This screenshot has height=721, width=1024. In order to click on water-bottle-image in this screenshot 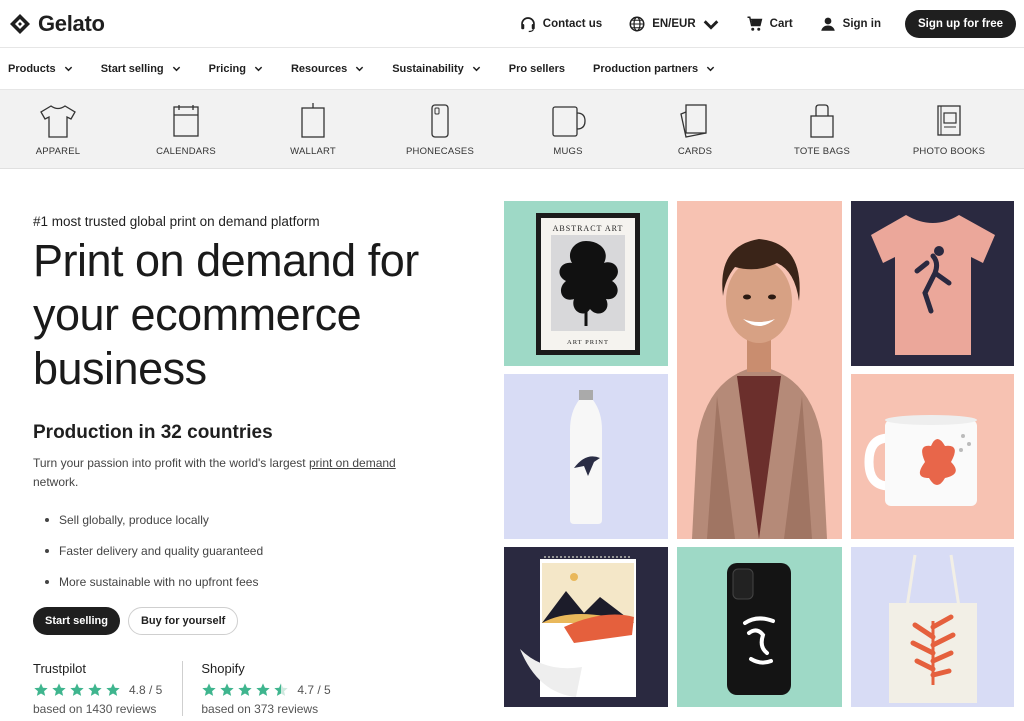, I will do `click(586, 456)`.